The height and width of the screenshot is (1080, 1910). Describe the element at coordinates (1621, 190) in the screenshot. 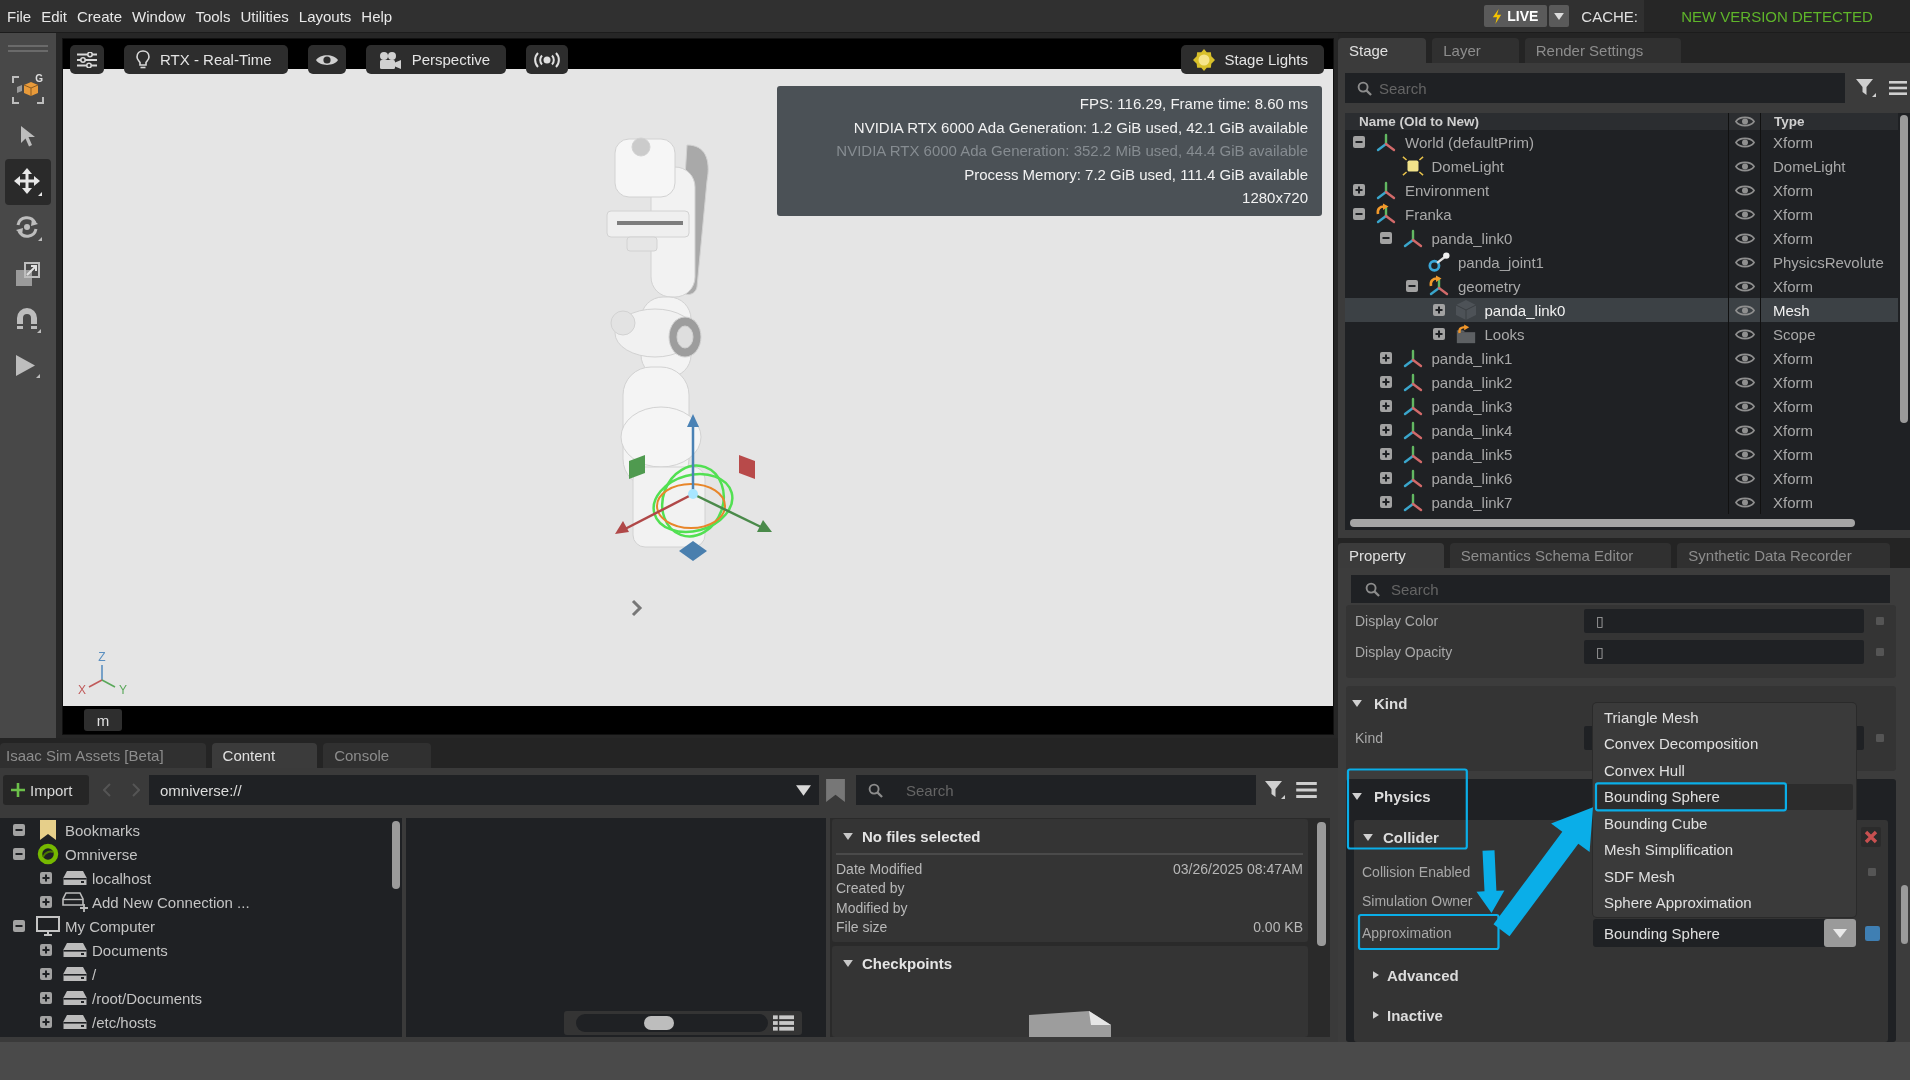

I see `tree-row: Environment Xform` at that location.